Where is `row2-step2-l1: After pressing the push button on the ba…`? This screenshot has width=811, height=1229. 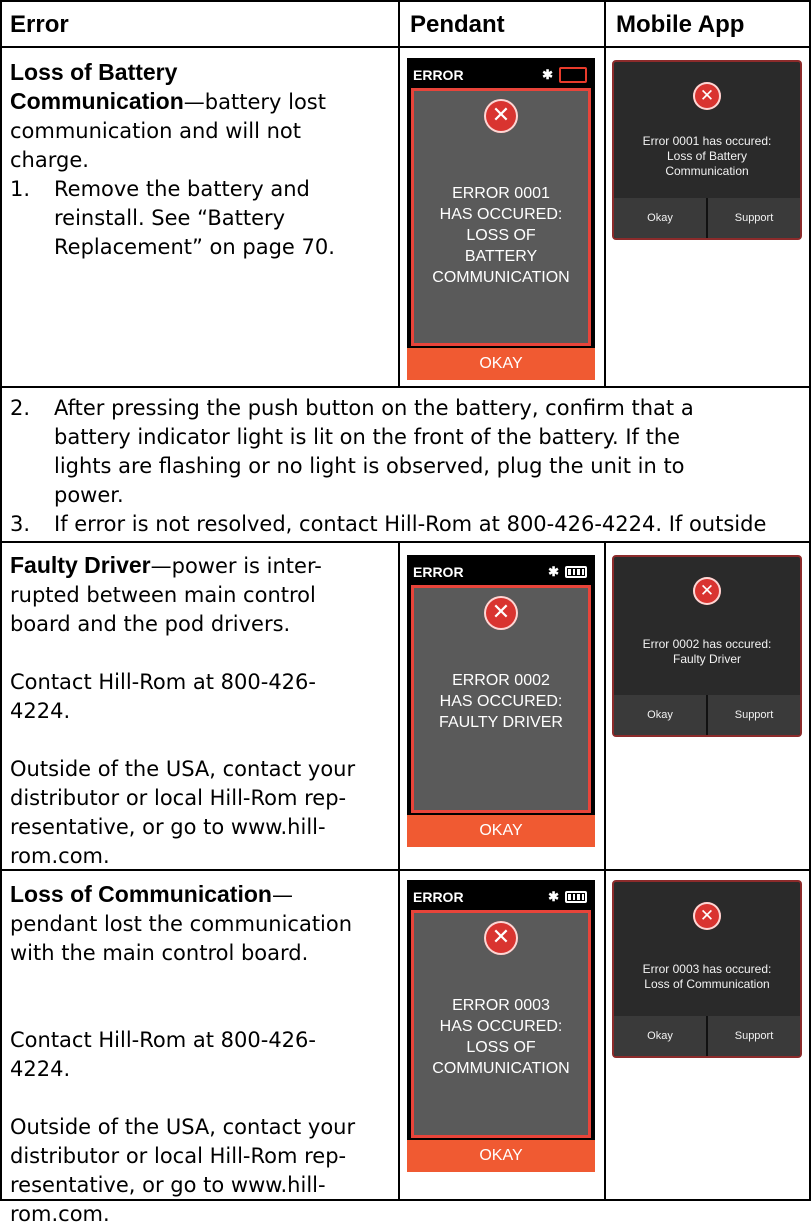 row2-step2-l1: After pressing the push button on the ba… is located at coordinates (374, 408).